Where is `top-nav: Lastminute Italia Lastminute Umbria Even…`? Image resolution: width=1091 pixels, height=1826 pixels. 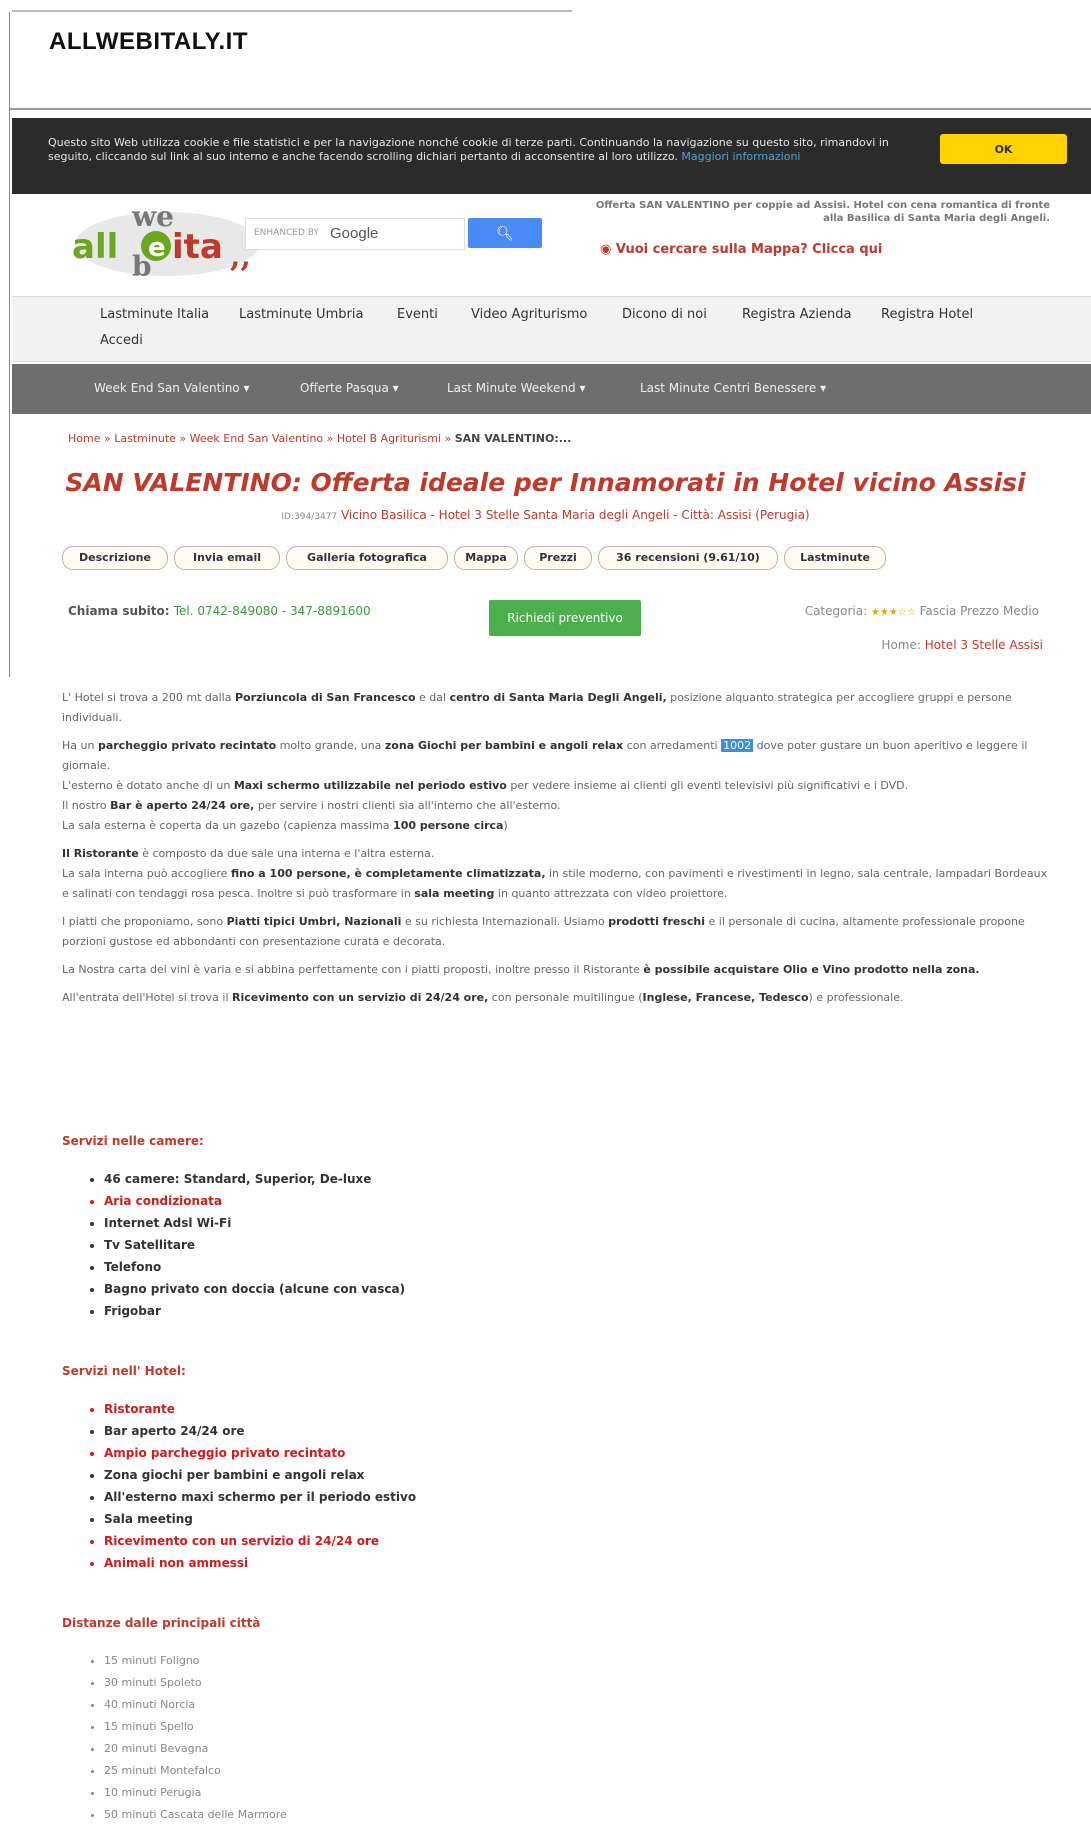
top-nav: Lastminute Italia Lastminute Umbria Even… is located at coordinates (551, 329).